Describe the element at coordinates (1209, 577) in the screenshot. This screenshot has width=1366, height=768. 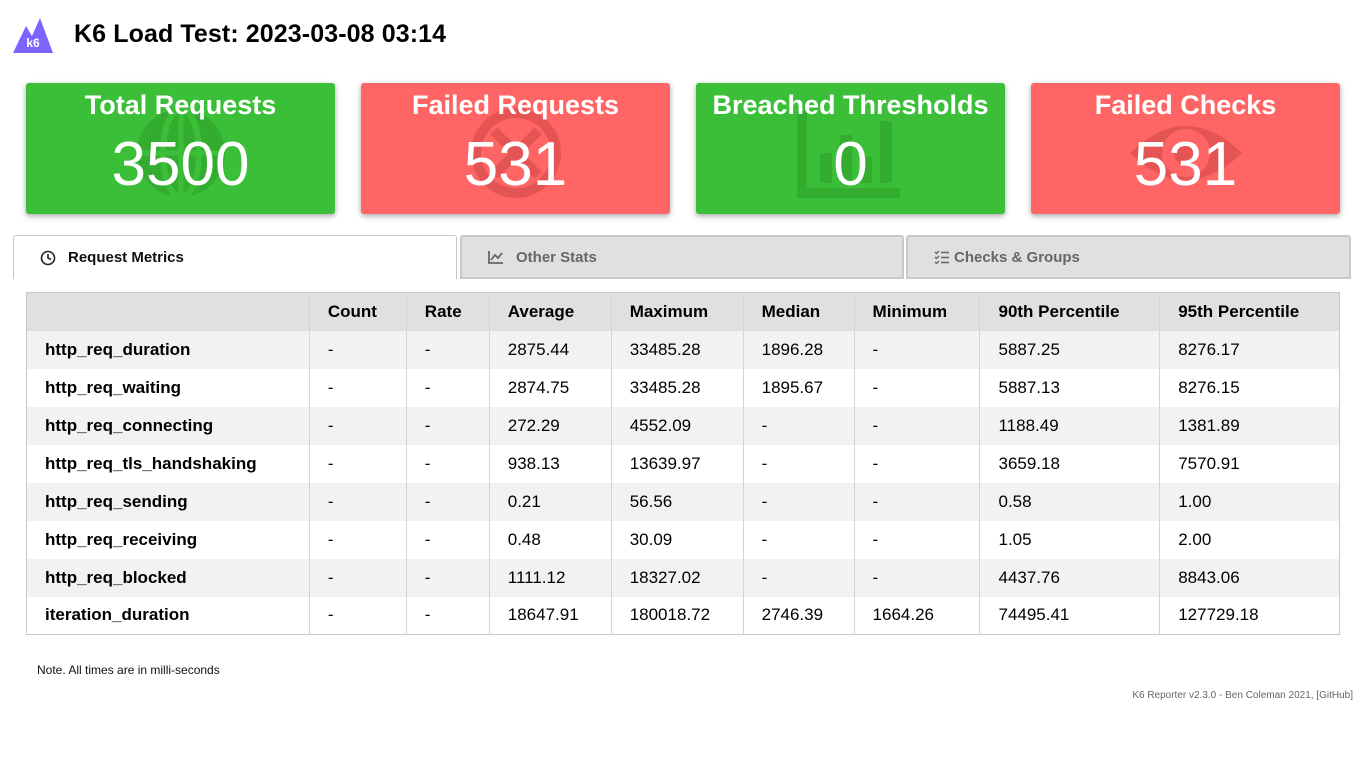
I see `table-cell: 8843.06` at that location.